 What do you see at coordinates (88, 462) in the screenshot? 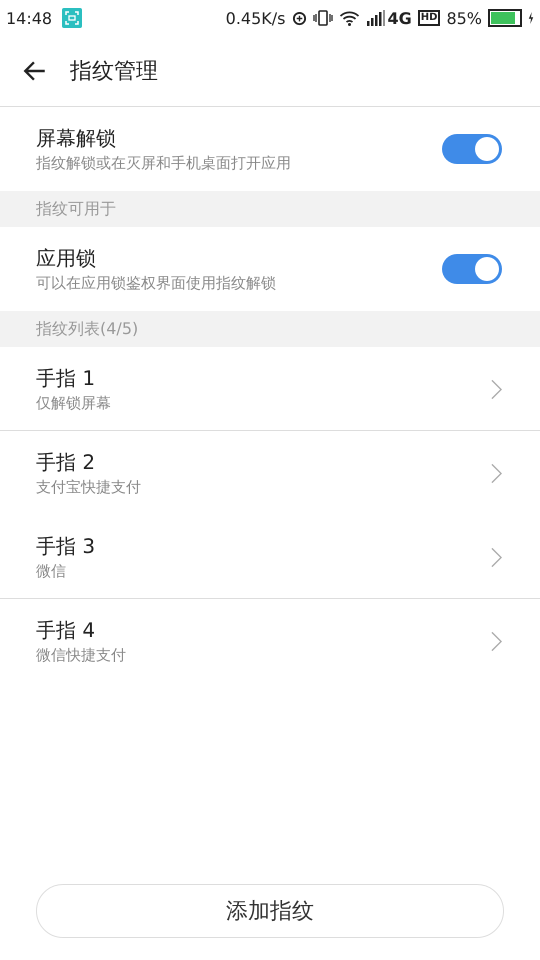
I see `fingerprint-name: 手指 2` at bounding box center [88, 462].